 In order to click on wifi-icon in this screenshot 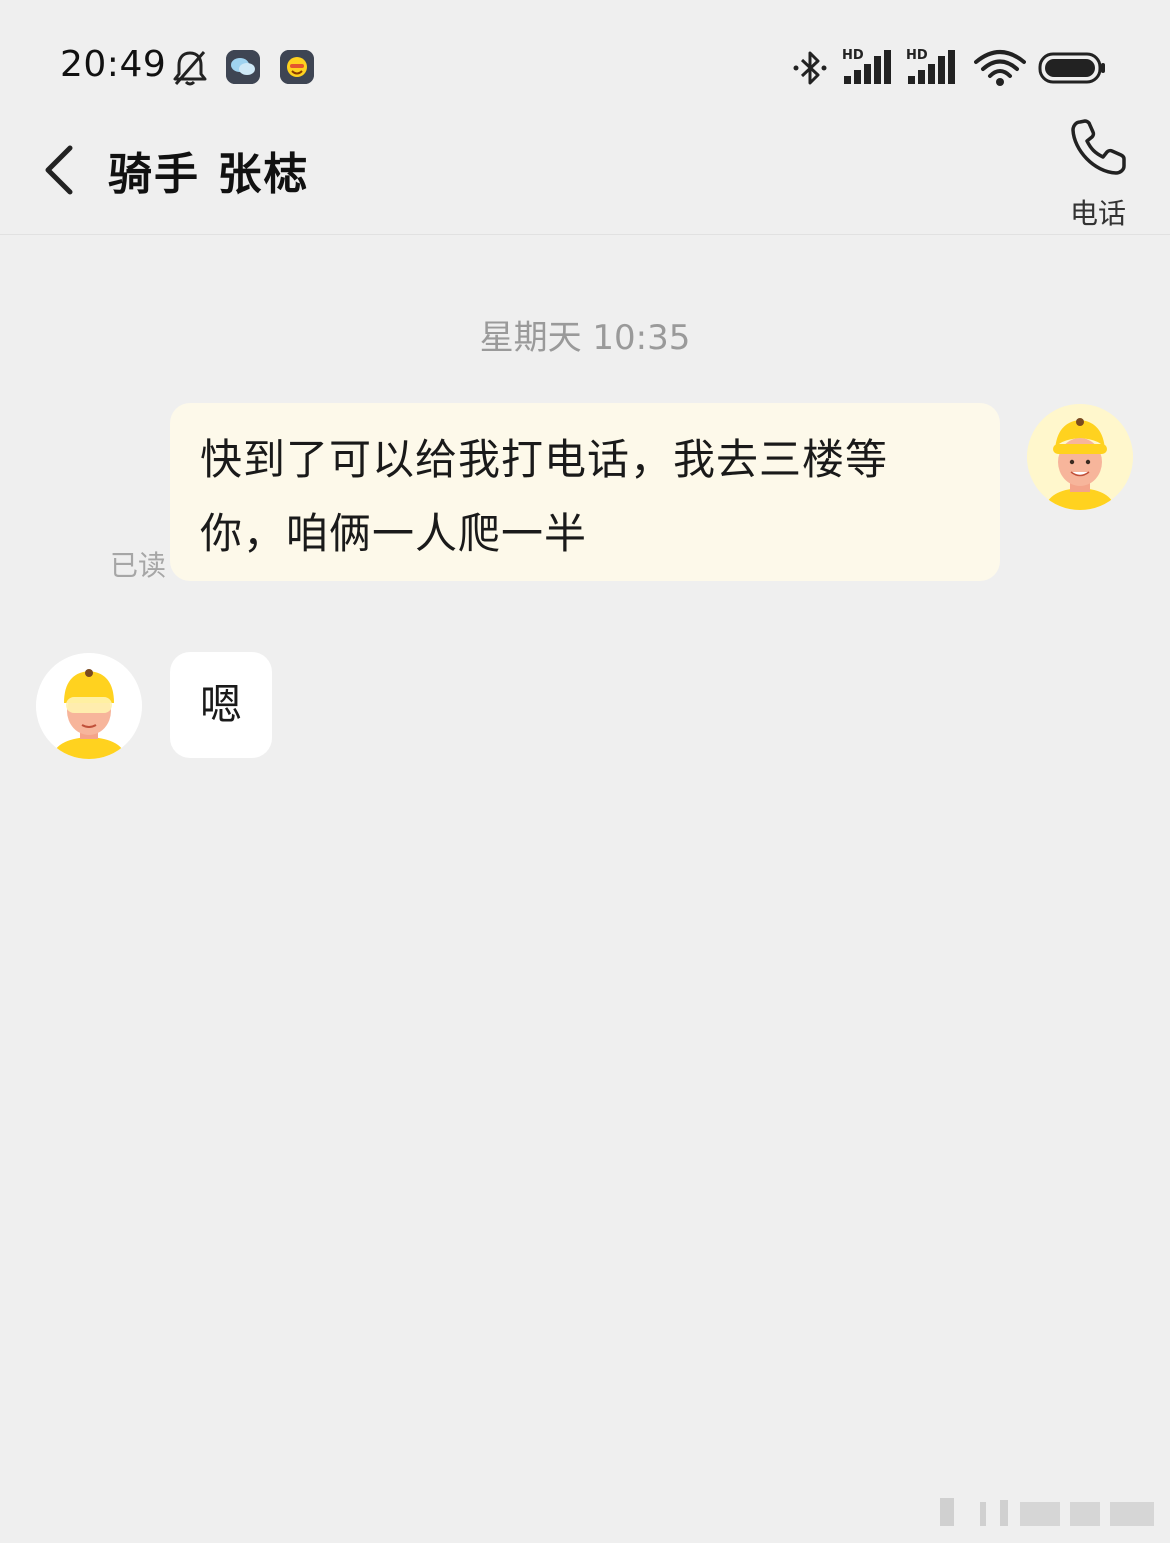, I will do `click(1000, 68)`.